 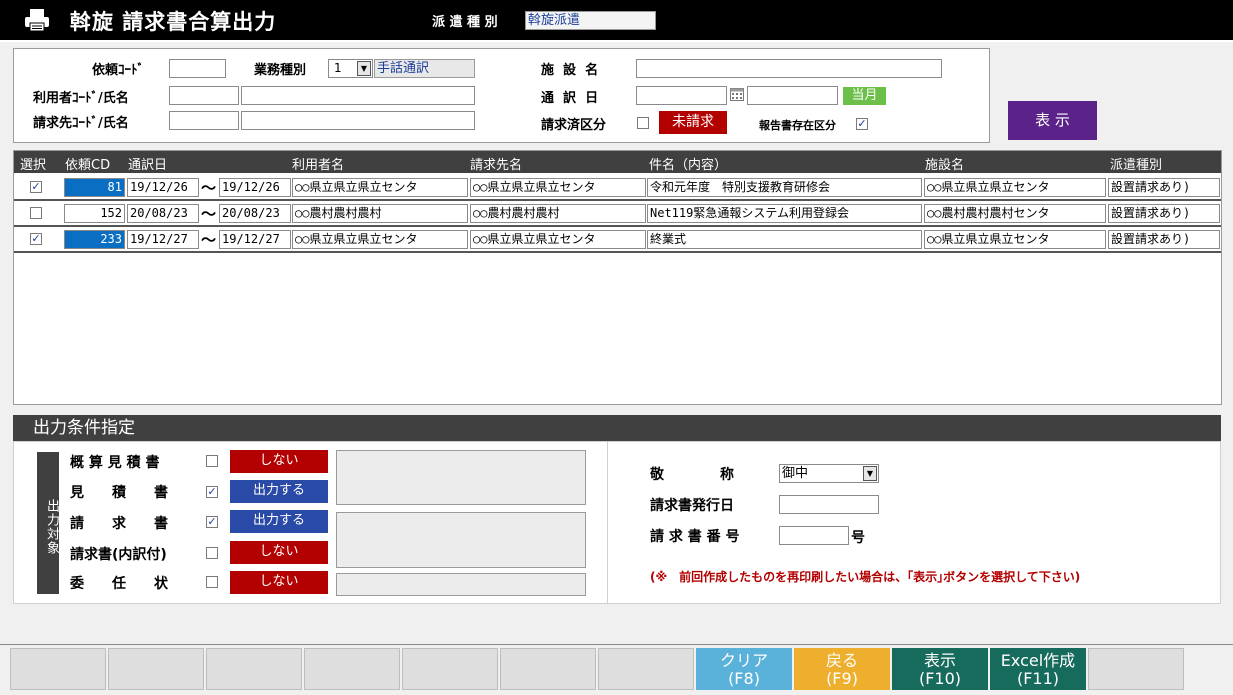 I want to click on facility-cell: ○○農村農村農村センタ, so click(x=1015, y=213).